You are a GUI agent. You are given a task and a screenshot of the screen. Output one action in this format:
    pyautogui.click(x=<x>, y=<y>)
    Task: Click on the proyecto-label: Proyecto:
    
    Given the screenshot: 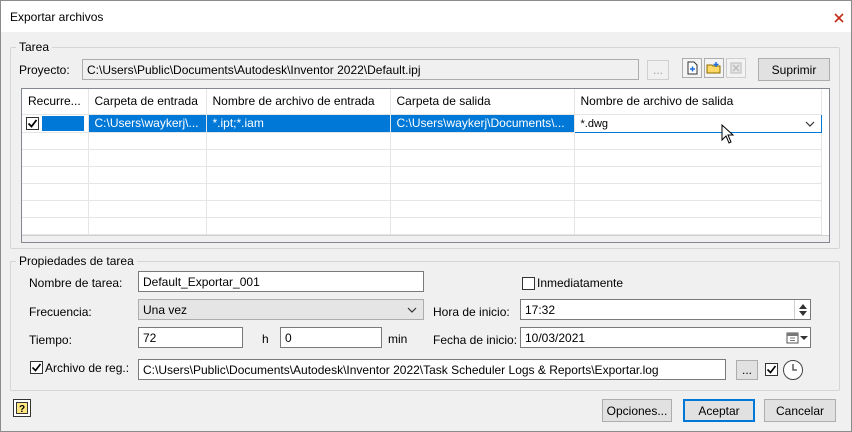 What is the action you would take?
    pyautogui.click(x=44, y=70)
    